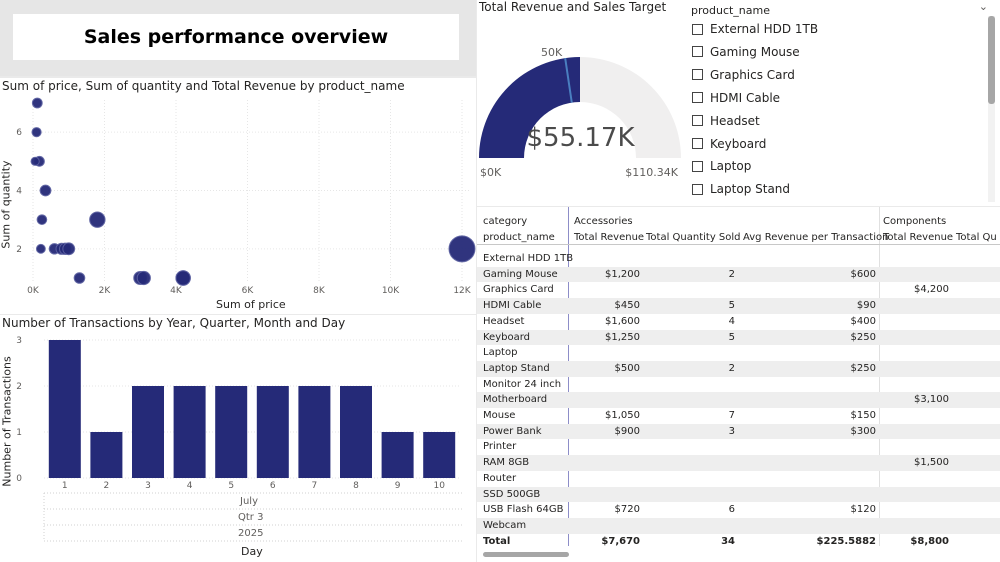 The image size is (1000, 562). I want to click on hdr-group-components: Components, so click(915, 221).